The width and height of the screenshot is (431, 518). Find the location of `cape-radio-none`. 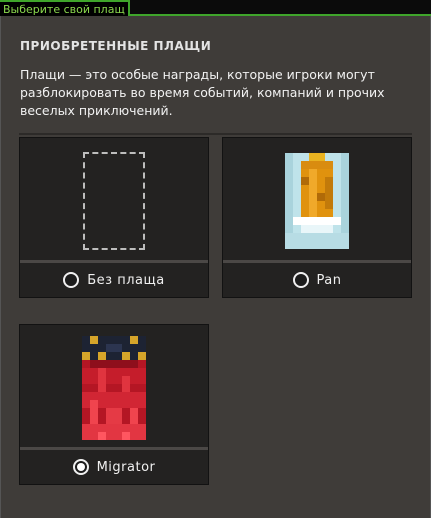

cape-radio-none is located at coordinates (71, 280).